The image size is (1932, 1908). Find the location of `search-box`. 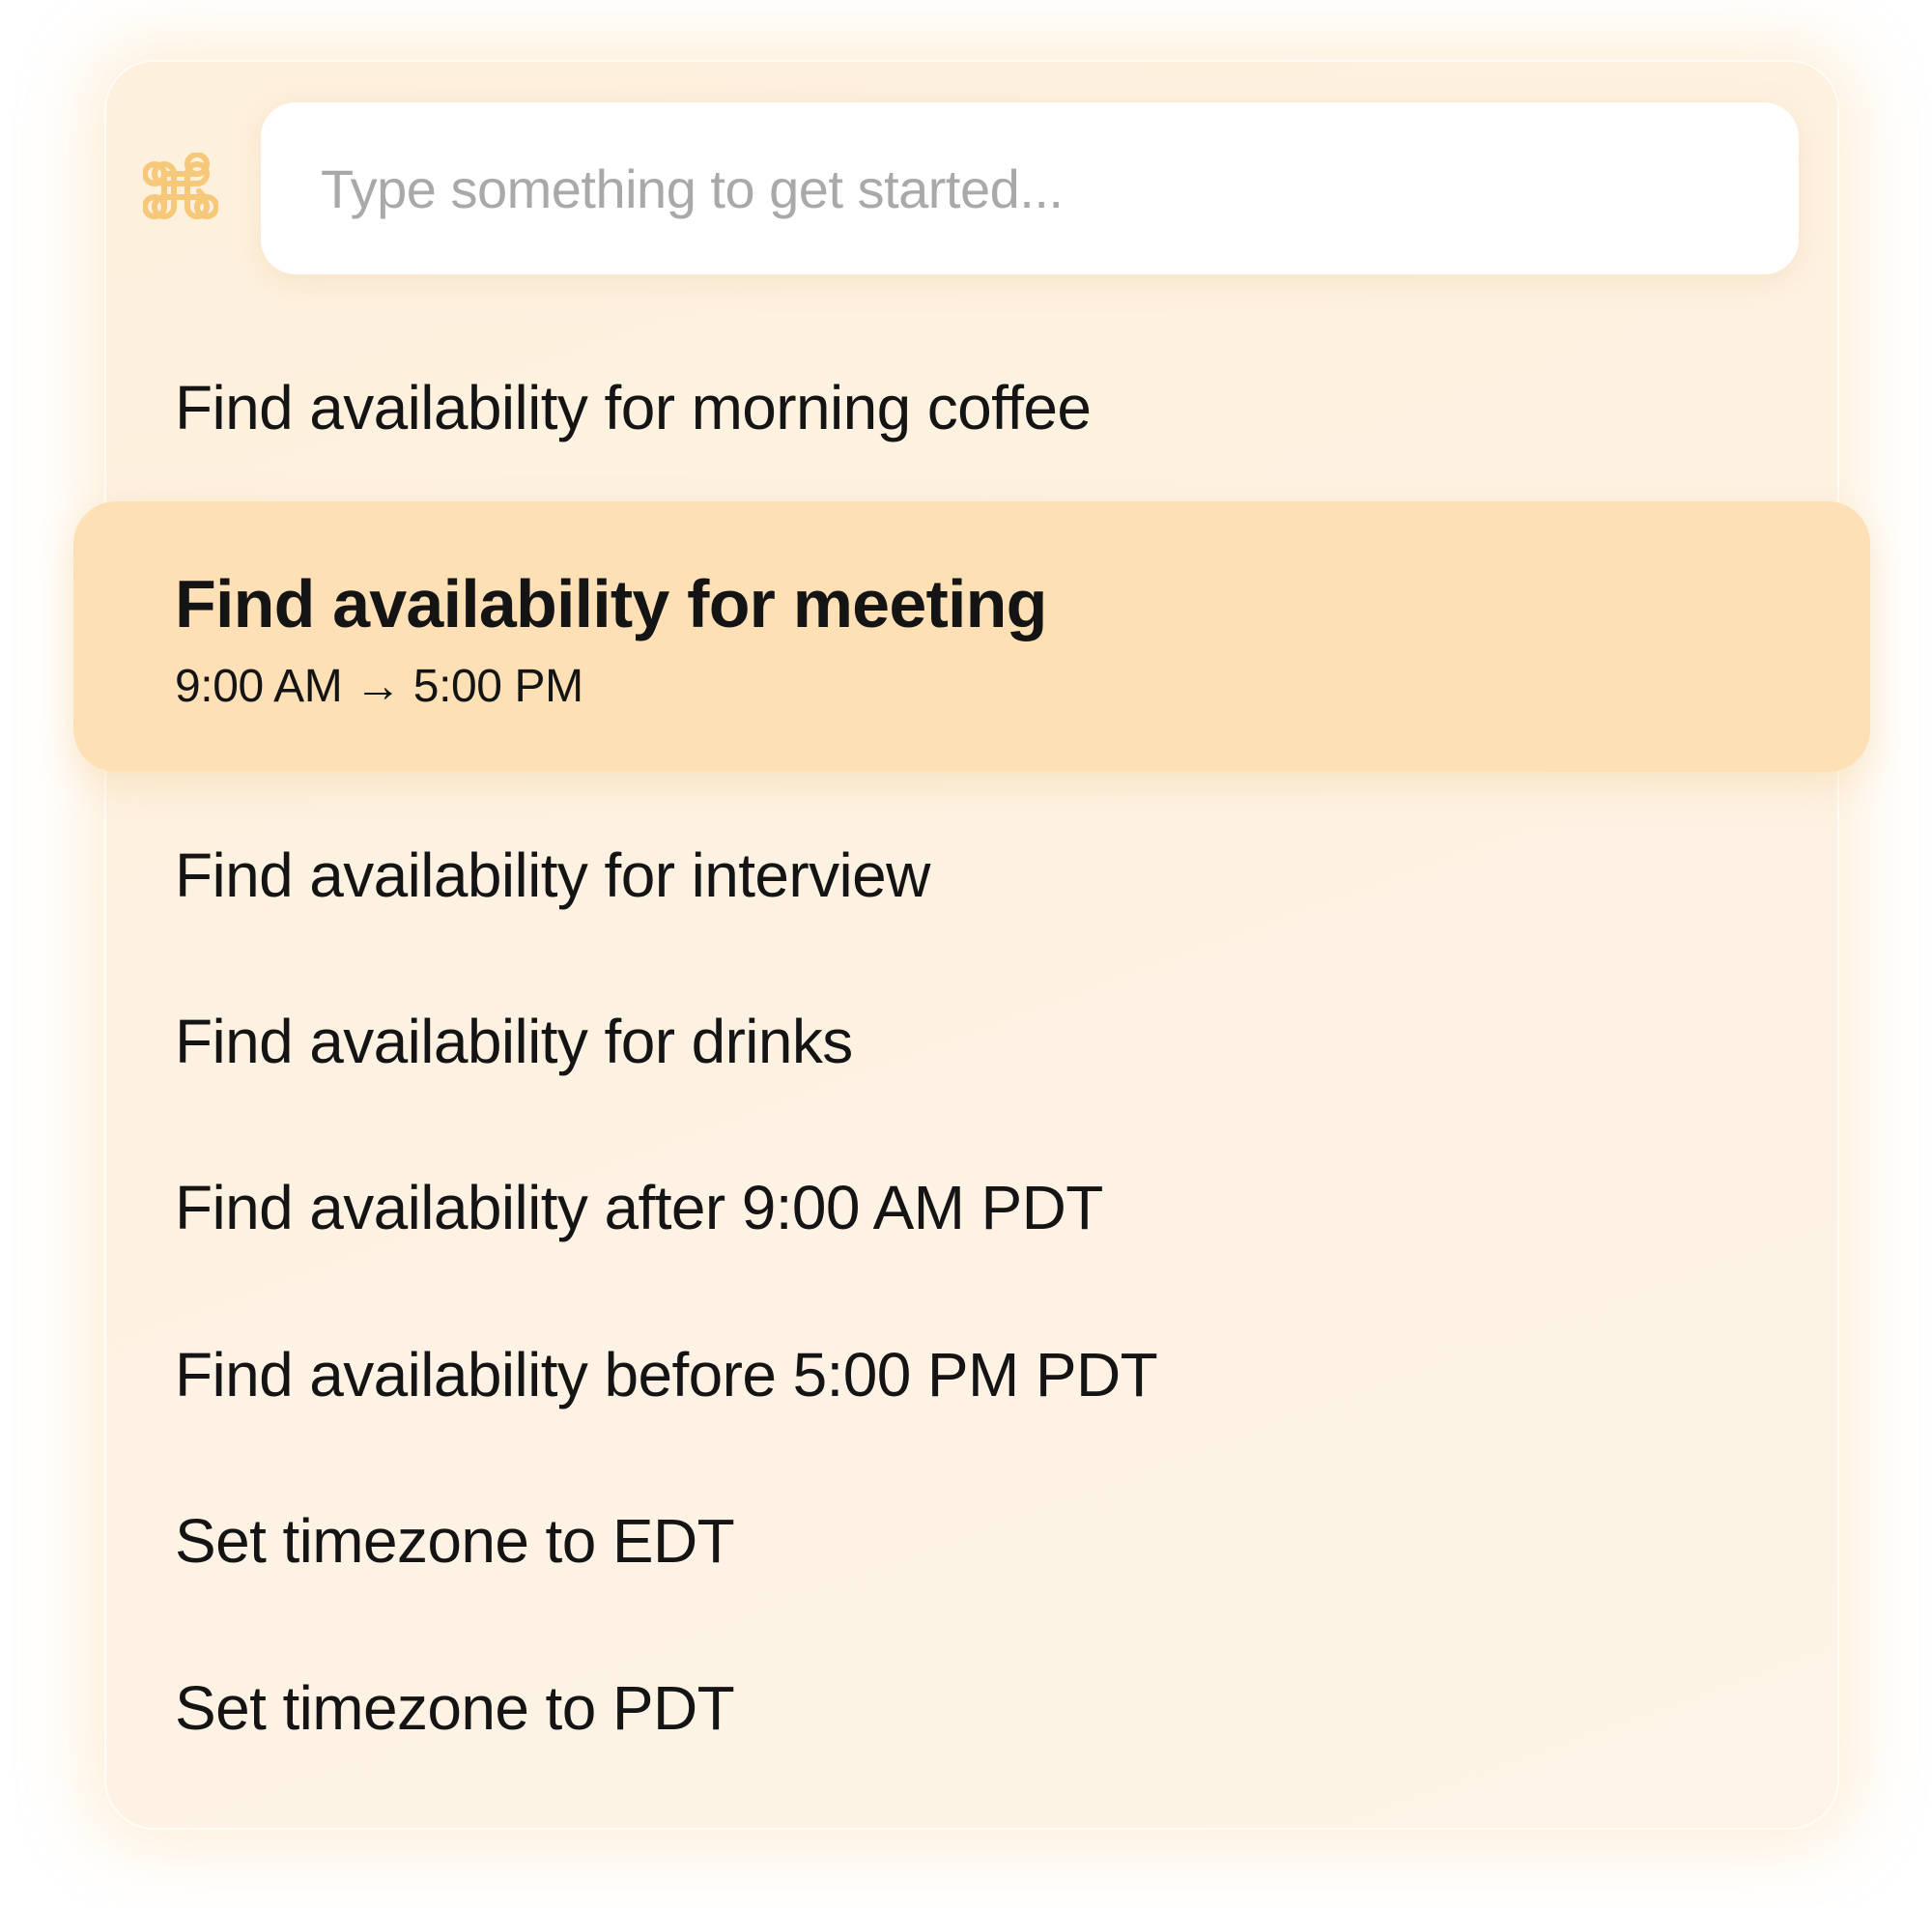

search-box is located at coordinates (1030, 188).